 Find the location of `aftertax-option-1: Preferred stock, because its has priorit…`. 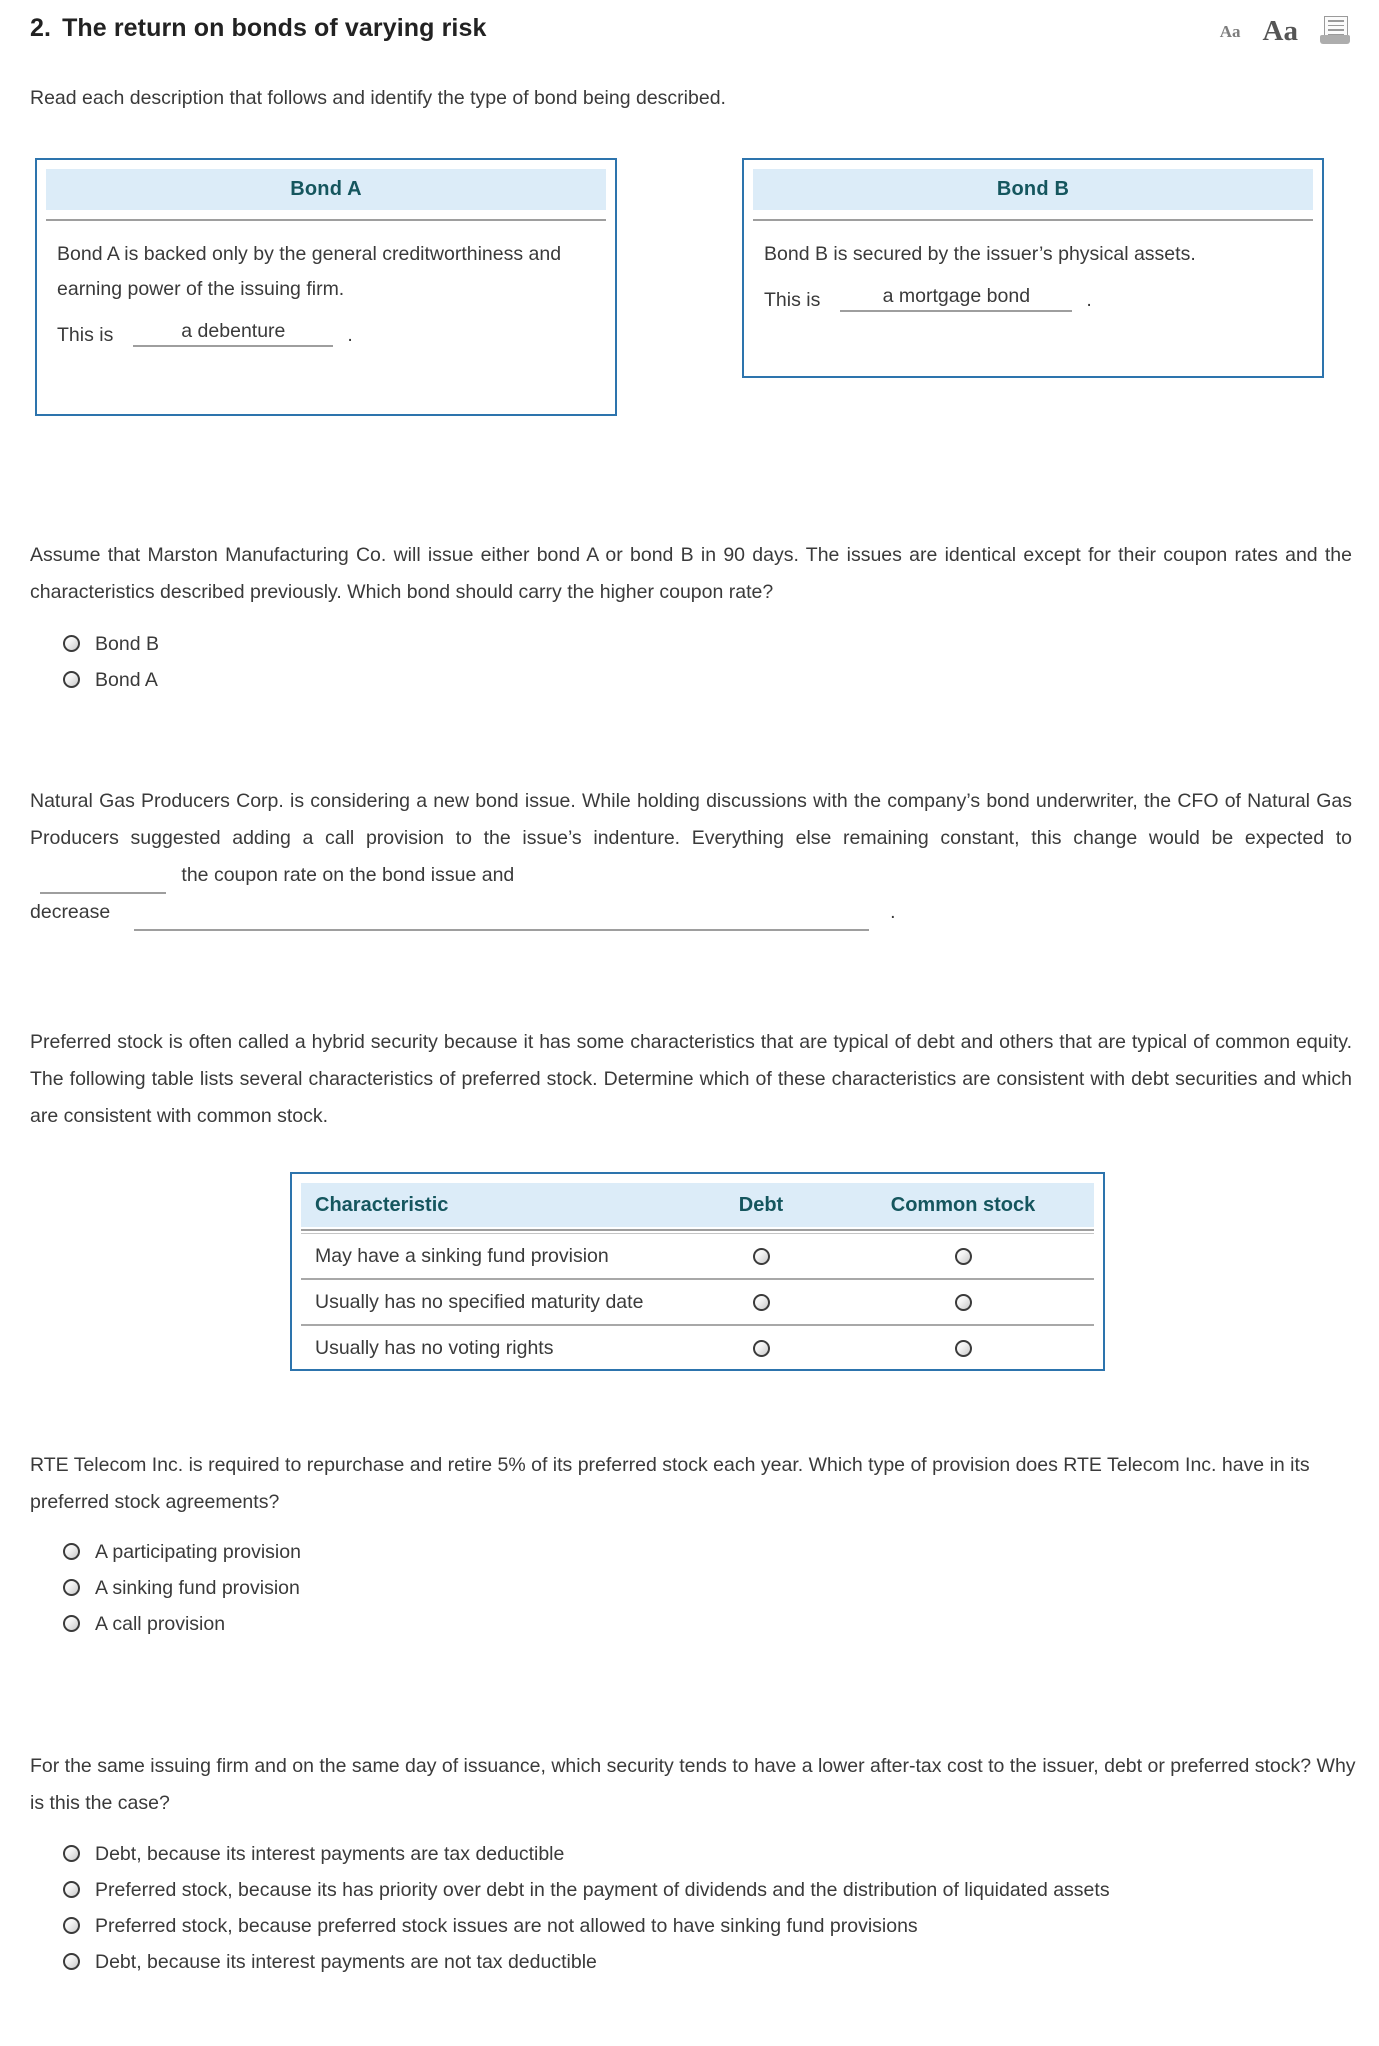

aftertax-option-1: Preferred stock, because its has priorit… is located at coordinates (703, 1890).